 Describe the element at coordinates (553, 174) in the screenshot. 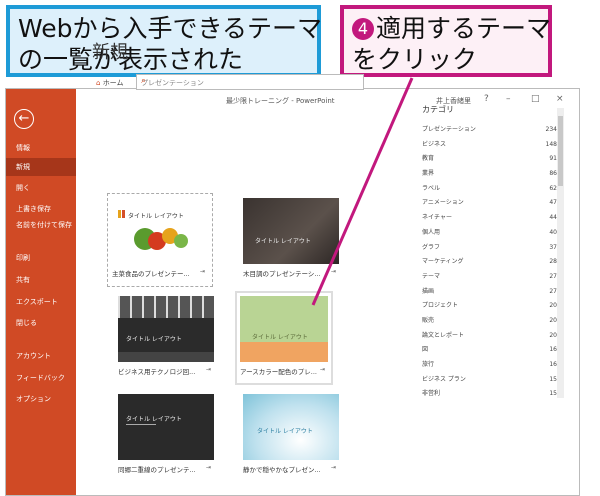

I see `category-count: 86` at that location.